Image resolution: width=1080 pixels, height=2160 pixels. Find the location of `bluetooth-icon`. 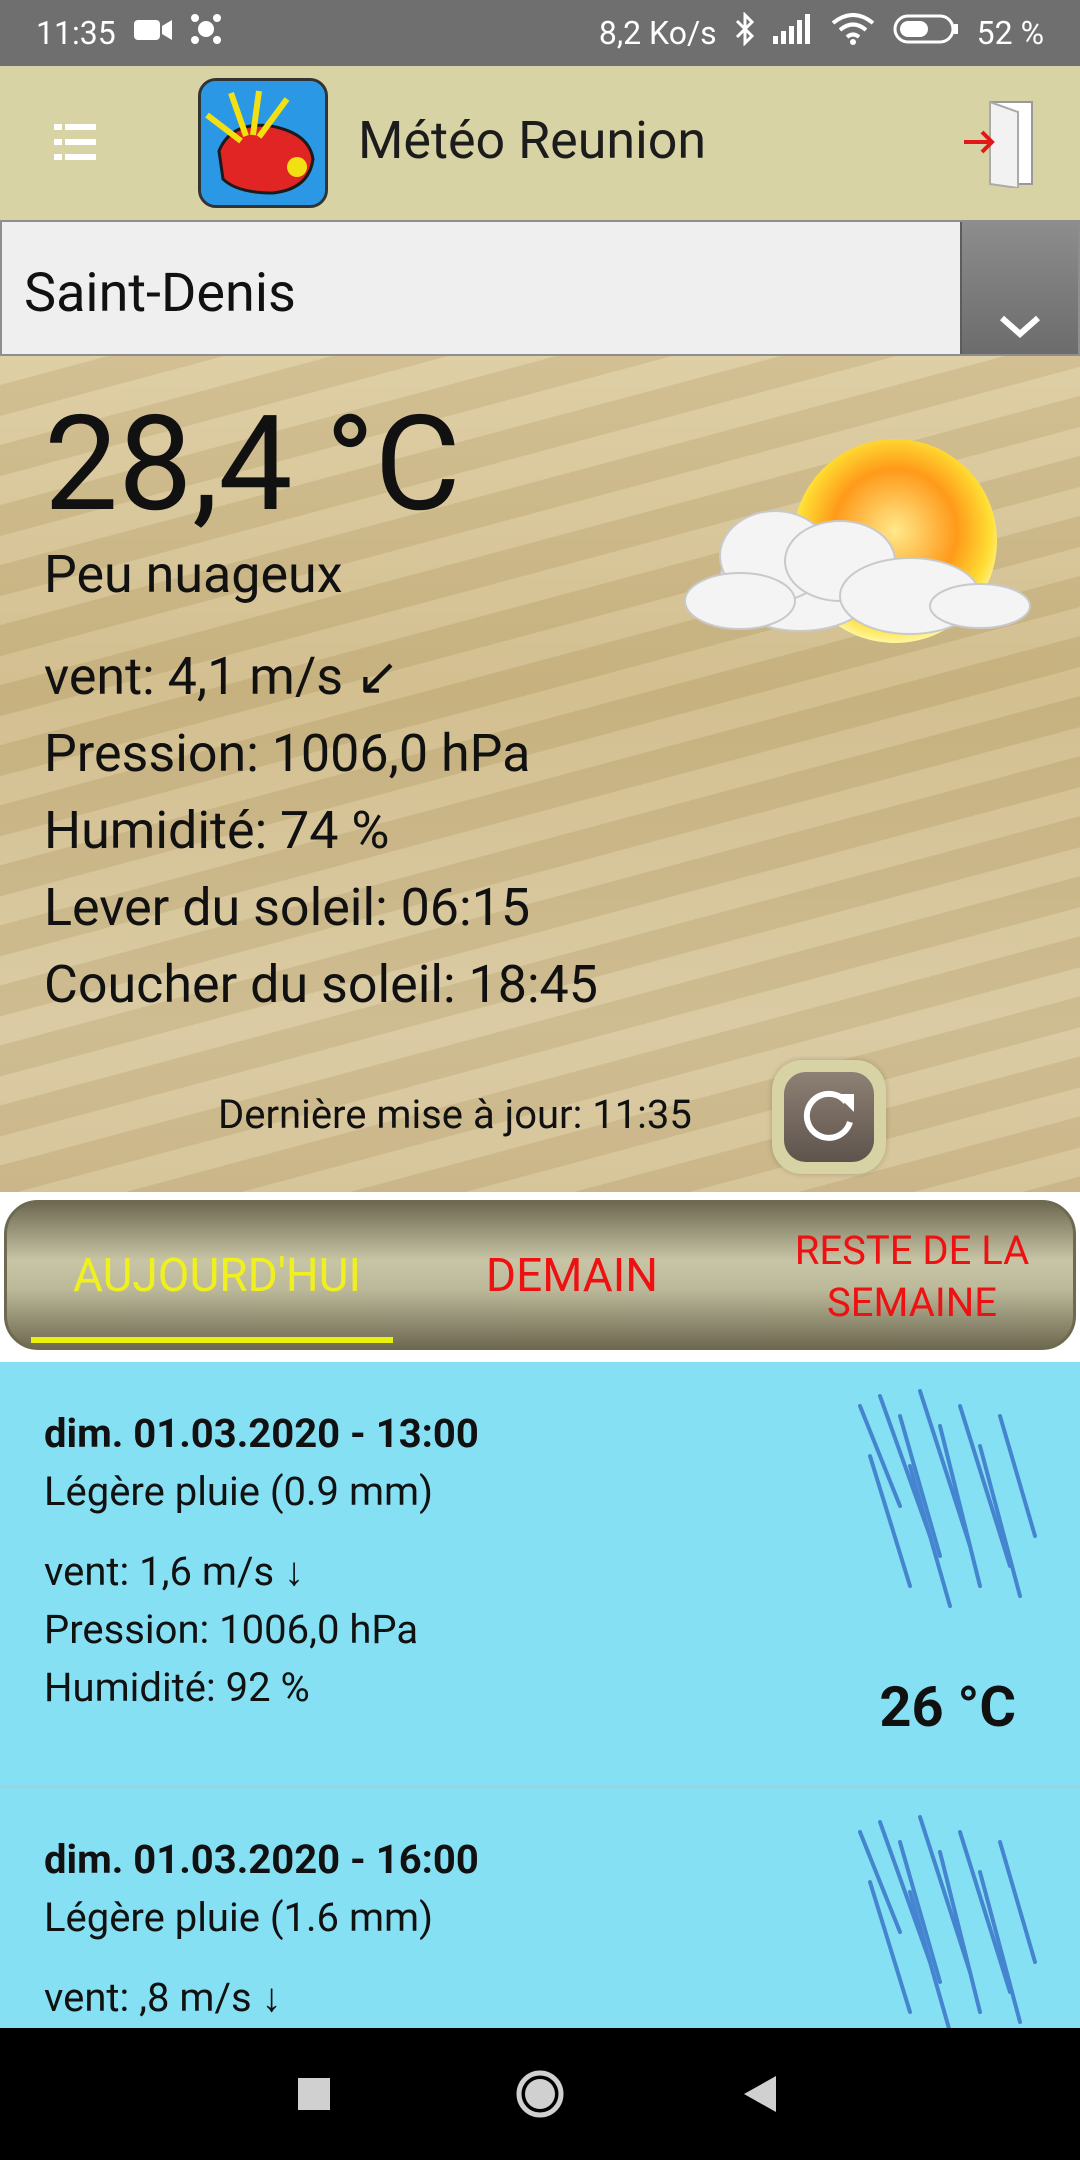

bluetooth-icon is located at coordinates (745, 32).